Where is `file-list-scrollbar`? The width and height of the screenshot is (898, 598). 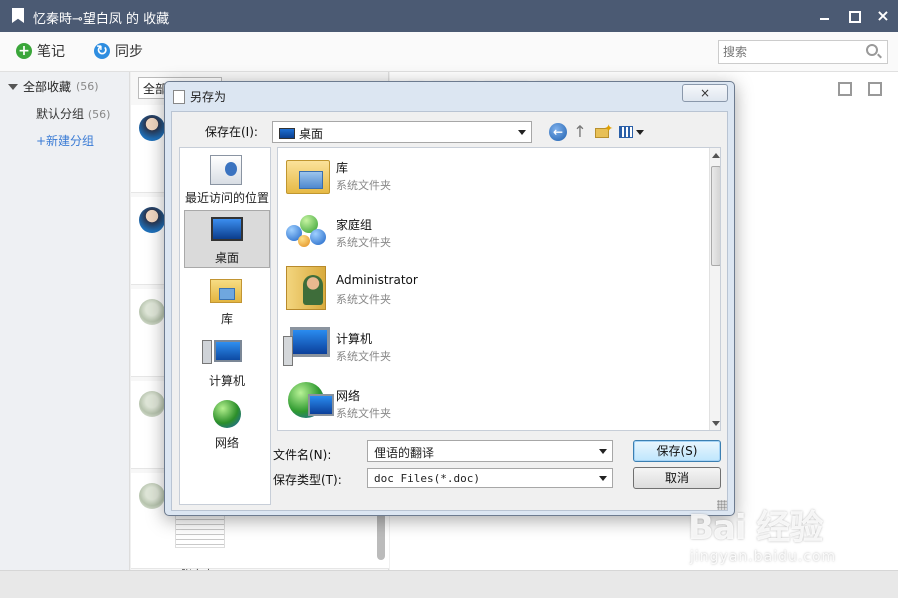
file-list-scrollbar is located at coordinates (714, 289).